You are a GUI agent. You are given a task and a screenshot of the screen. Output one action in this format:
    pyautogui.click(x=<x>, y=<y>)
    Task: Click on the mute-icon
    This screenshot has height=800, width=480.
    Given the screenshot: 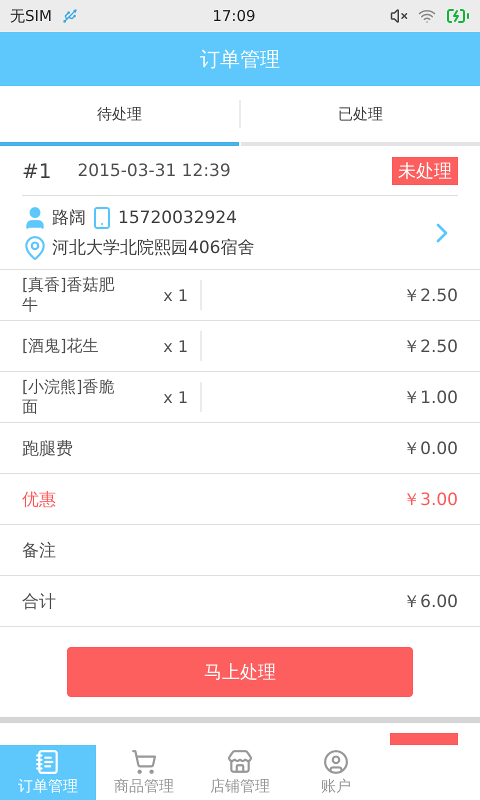 What is the action you would take?
    pyautogui.click(x=399, y=16)
    